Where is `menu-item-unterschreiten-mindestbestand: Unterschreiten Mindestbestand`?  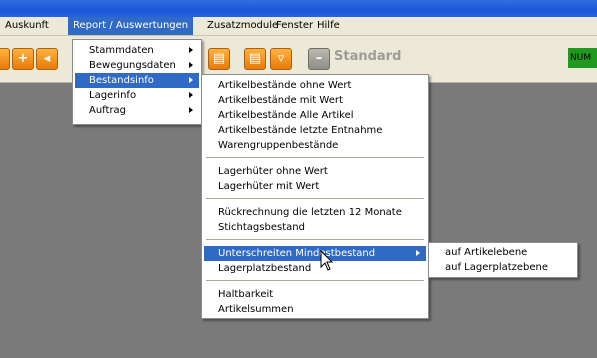
menu-item-unterschreiten-mindestbestand: Unterschreiten Mindestbestand is located at coordinates (315, 253).